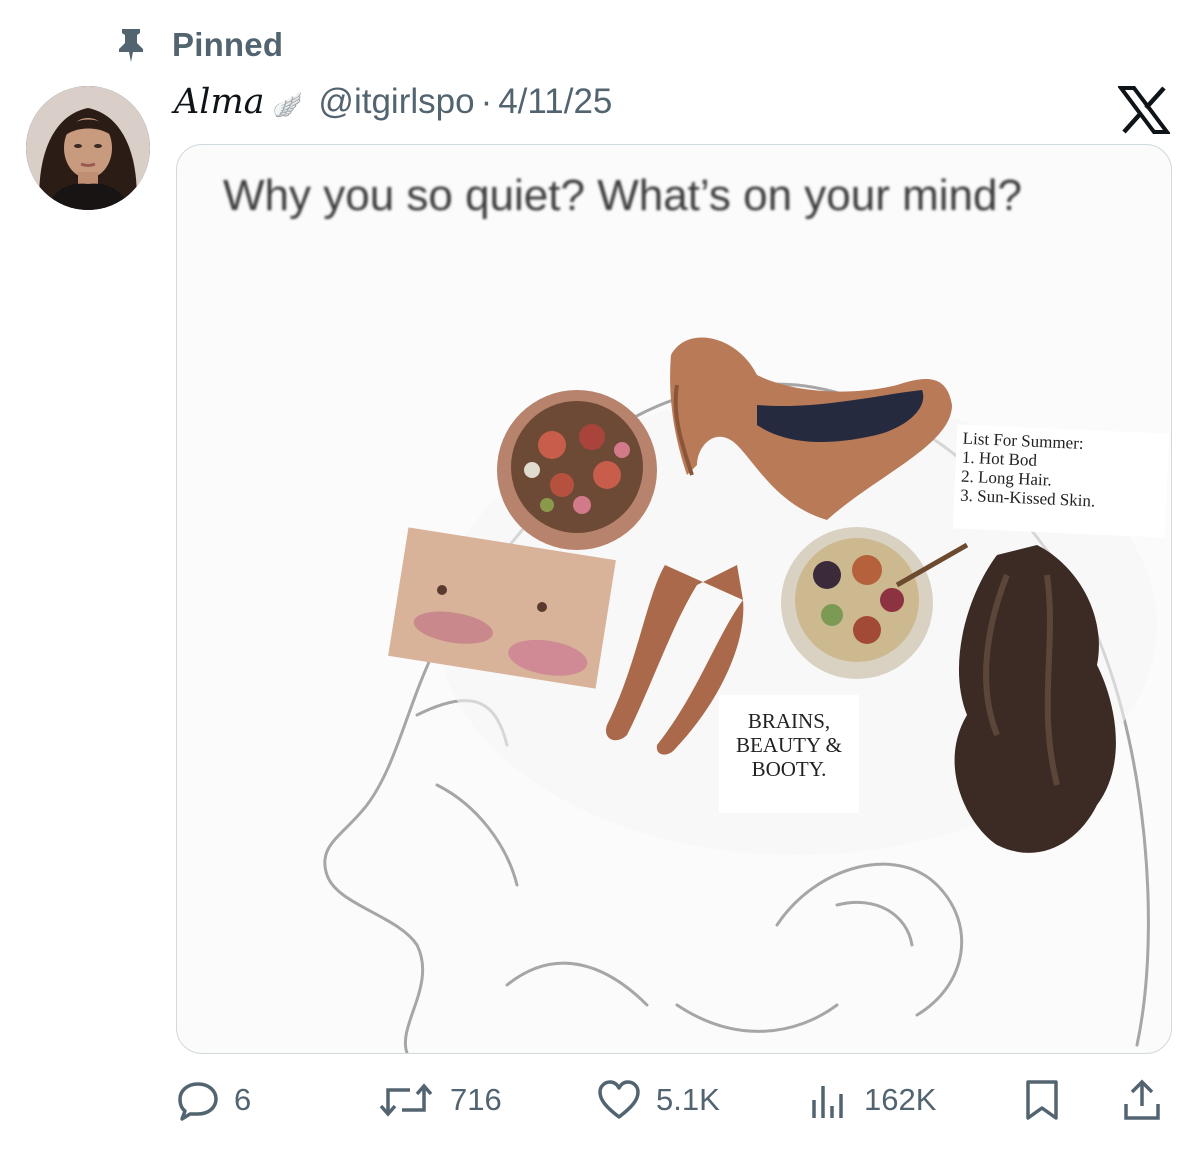  I want to click on share-button, so click(1142, 1100).